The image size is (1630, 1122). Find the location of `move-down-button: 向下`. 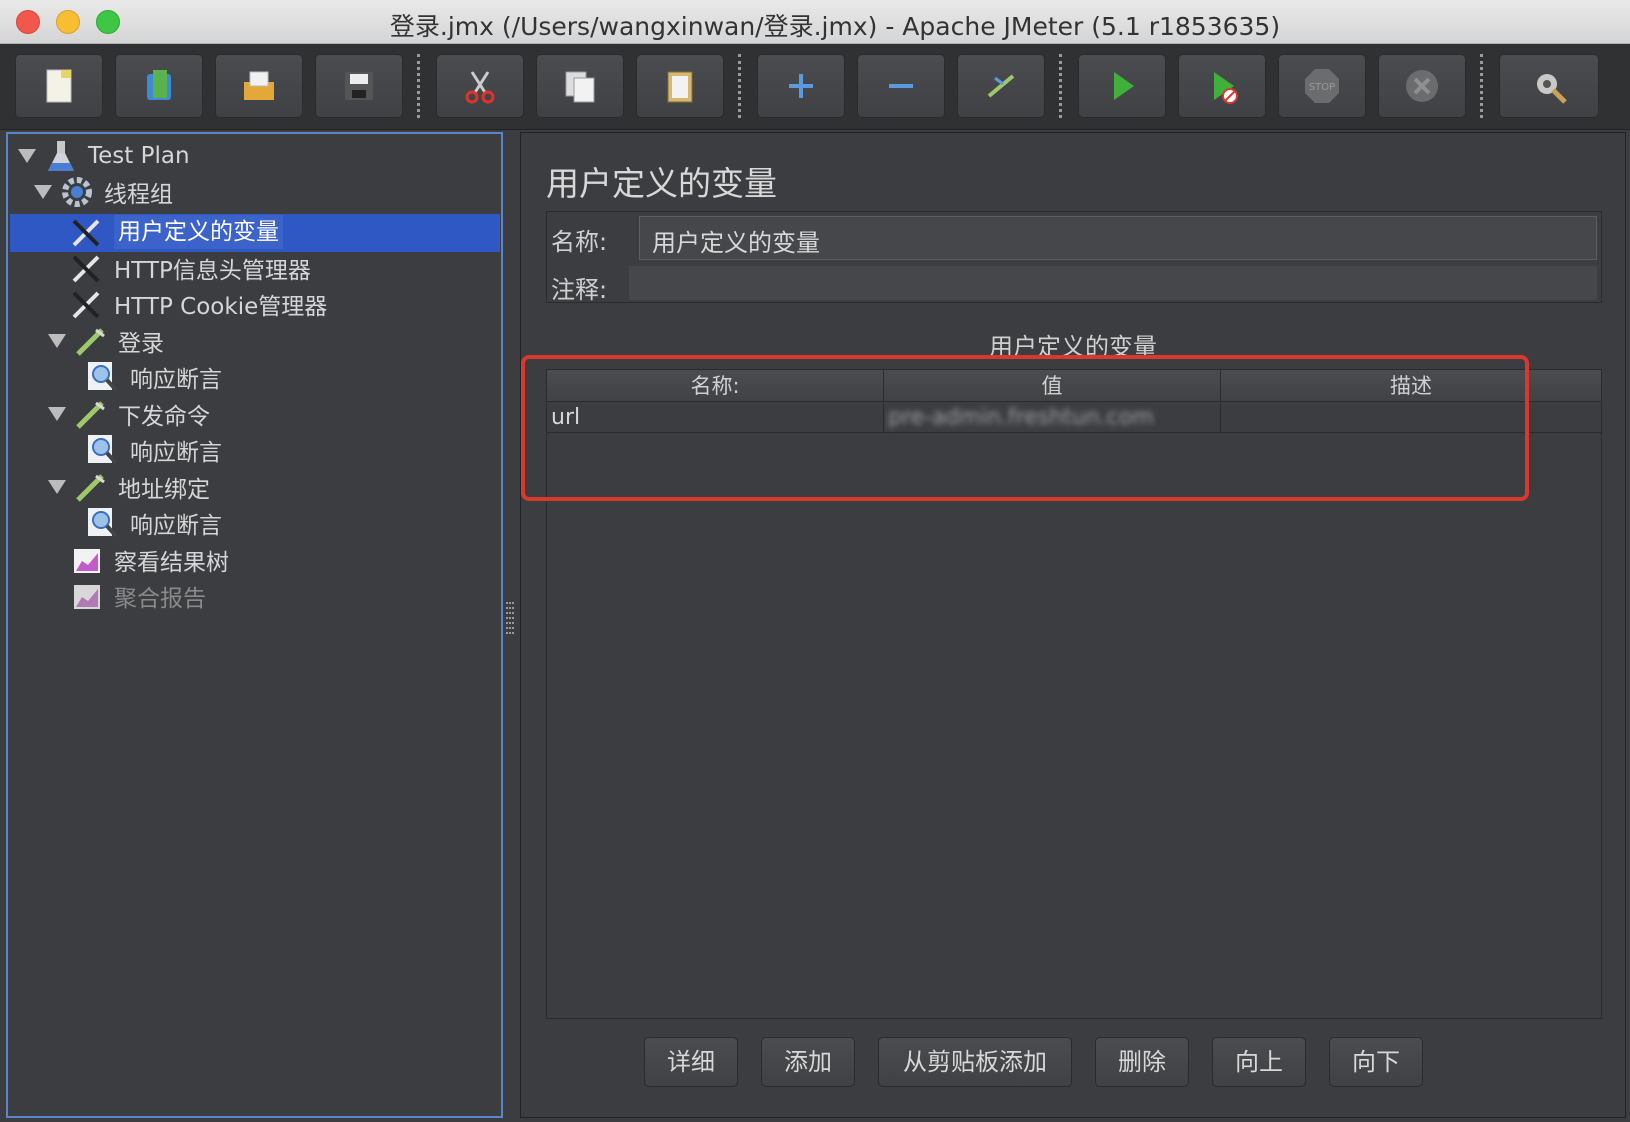

move-down-button: 向下 is located at coordinates (1376, 1062).